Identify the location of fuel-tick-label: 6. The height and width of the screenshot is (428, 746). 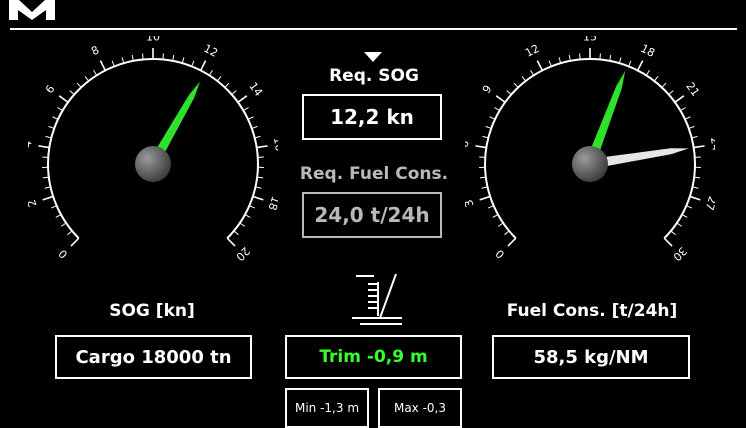
(468, 144).